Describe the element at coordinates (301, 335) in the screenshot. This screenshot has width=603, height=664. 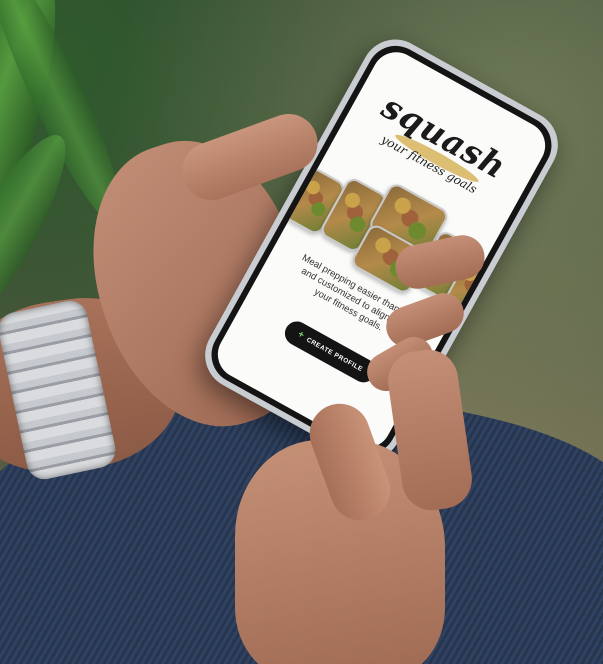
I see `plus-icon: +` at that location.